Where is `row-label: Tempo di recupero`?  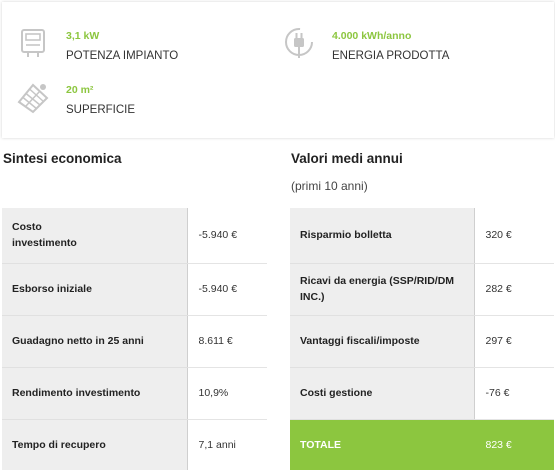
row-label: Tempo di recupero is located at coordinates (95, 444).